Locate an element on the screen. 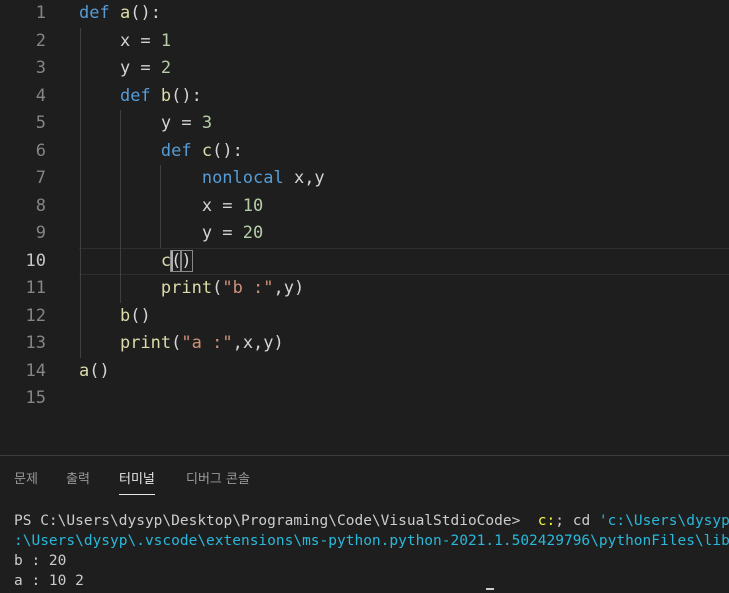 The width and height of the screenshot is (729, 593). code-text: def b(): is located at coordinates (140, 97).